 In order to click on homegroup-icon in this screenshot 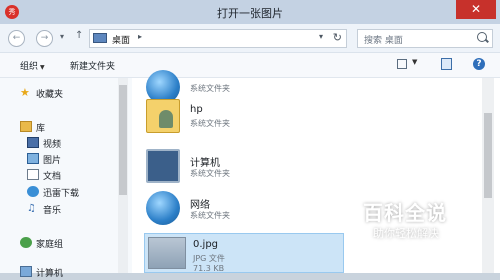, I will do `click(26, 242)`.